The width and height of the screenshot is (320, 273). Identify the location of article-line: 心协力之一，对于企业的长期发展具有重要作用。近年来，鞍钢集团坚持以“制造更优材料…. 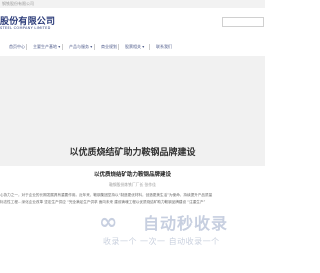
(106, 195).